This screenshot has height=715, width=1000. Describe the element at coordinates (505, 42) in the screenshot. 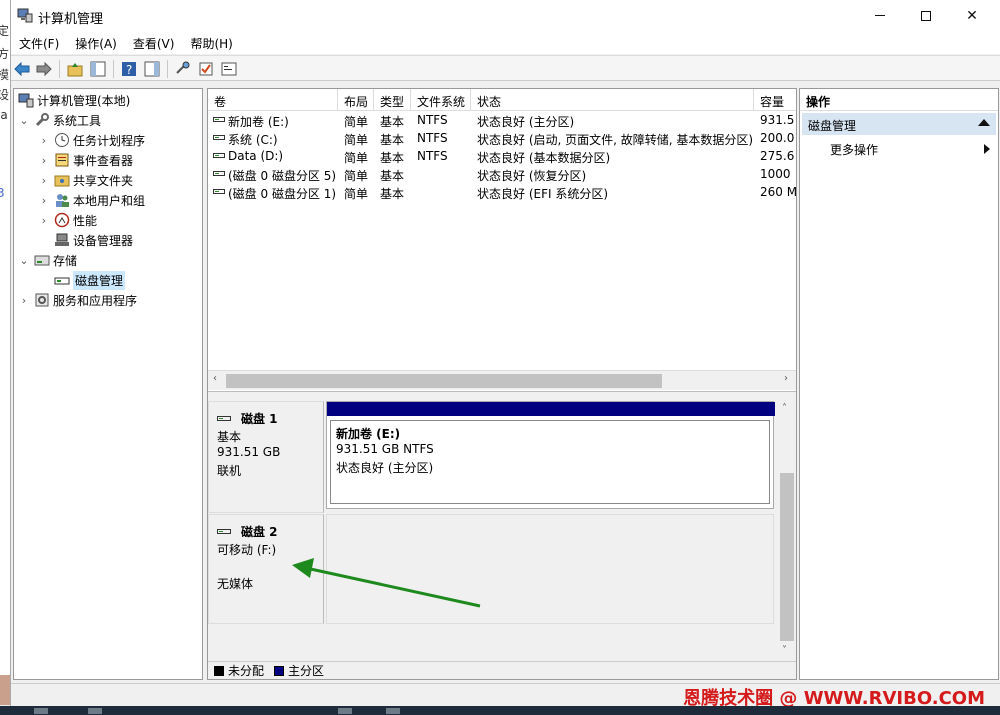

I see `menu-bar: 文件(F) 操作(A) 查看(V) 帮助(H)` at that location.